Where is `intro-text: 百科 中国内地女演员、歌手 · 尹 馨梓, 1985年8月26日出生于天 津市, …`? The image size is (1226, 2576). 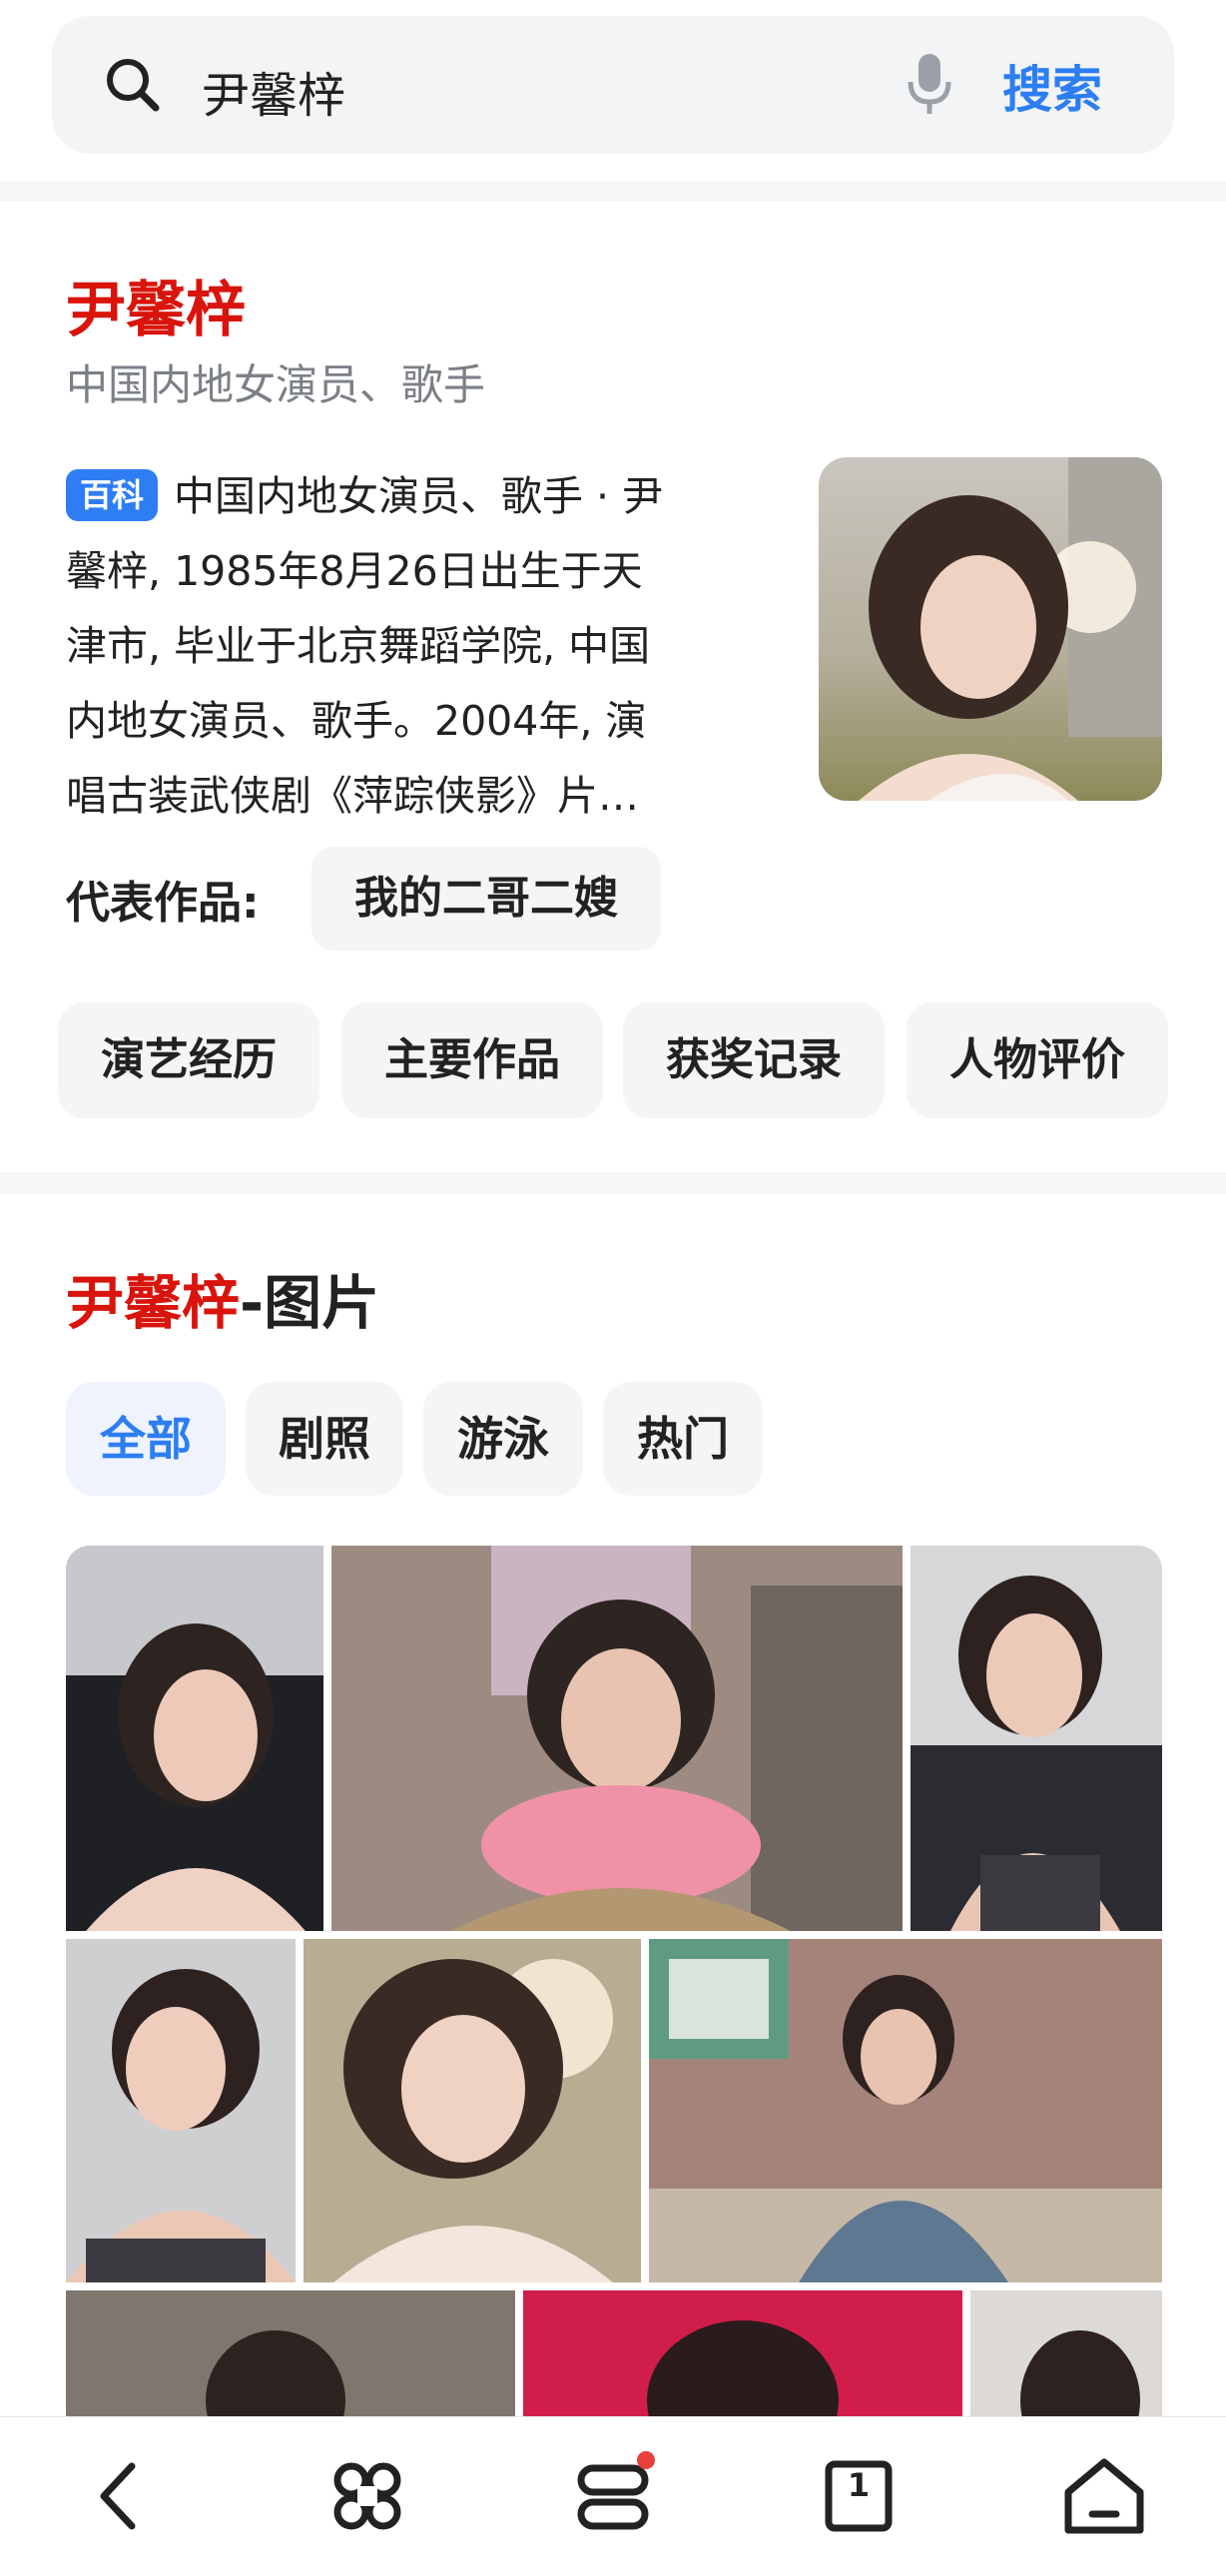 intro-text: 百科 中国内地女演员、歌手 · 尹 馨梓, 1985年8月26日出生于天 津市, … is located at coordinates (415, 646).